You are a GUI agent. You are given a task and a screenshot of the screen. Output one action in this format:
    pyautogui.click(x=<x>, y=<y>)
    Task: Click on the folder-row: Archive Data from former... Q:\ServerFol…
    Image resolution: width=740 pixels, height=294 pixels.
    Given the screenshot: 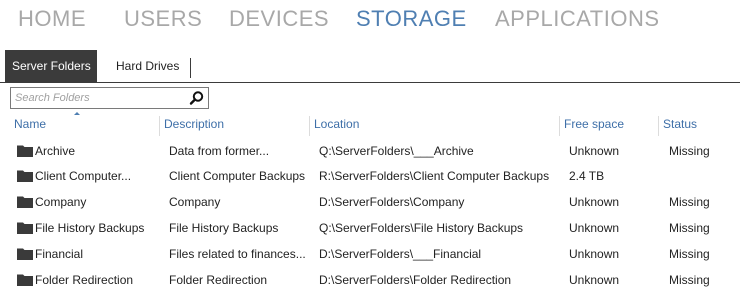 What is the action you would take?
    pyautogui.click(x=370, y=152)
    